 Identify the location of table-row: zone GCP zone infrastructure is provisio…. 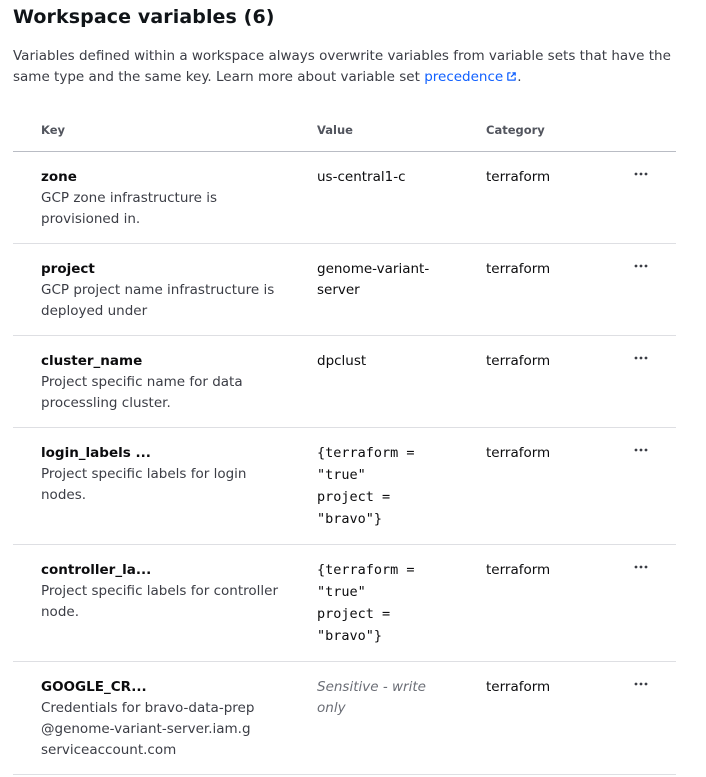
(344, 198).